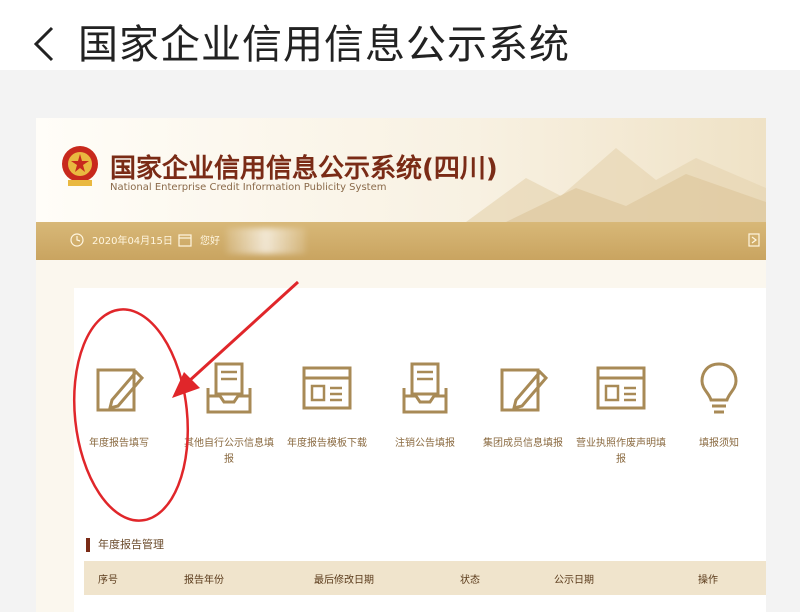  I want to click on tile-label: 填报须知, so click(719, 443).